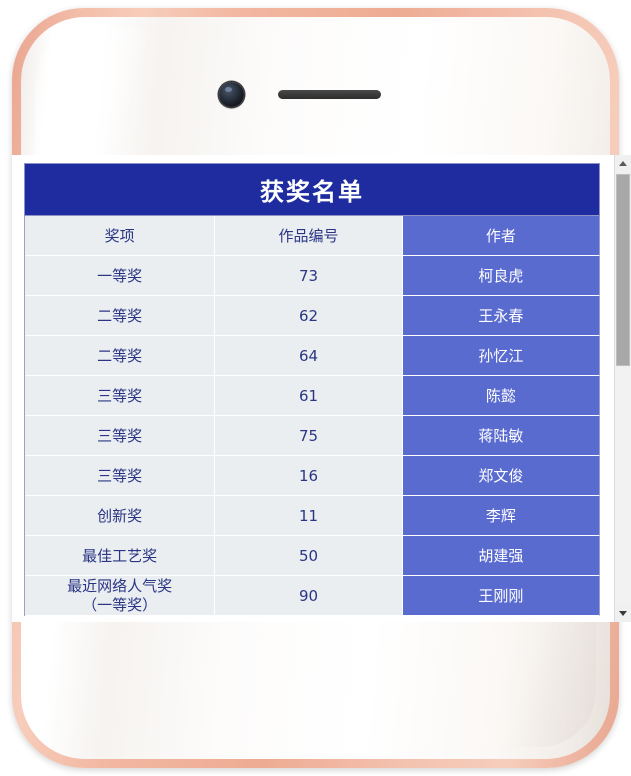  I want to click on cell-award: 创新奖, so click(120, 516).